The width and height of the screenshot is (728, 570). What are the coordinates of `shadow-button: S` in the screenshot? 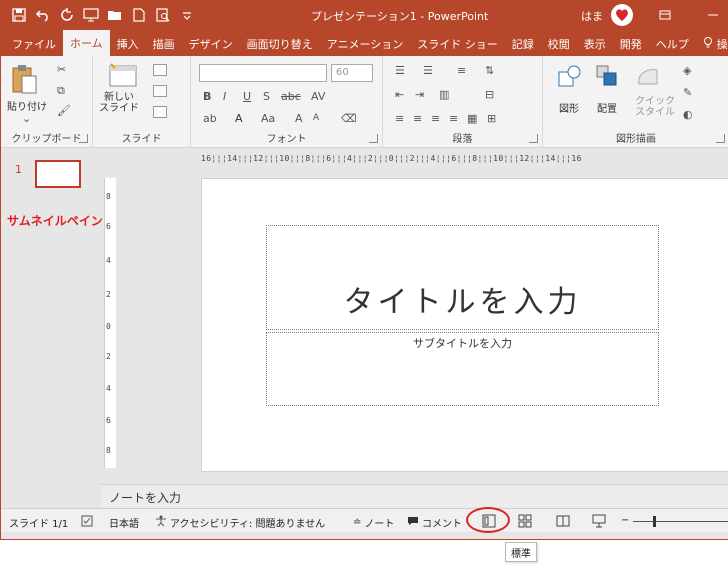 It's located at (266, 96).